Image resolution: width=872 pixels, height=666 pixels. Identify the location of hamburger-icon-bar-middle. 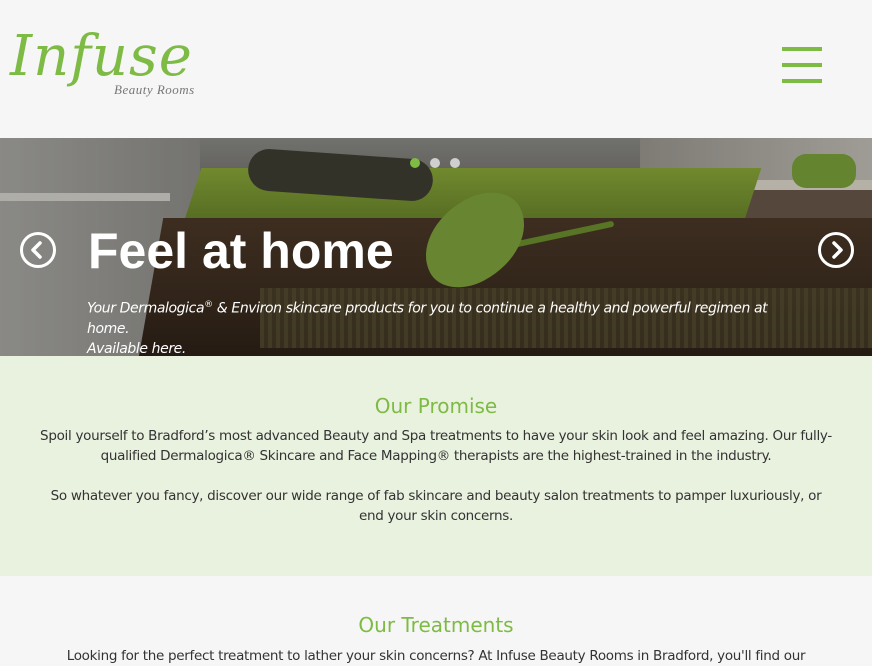
(802, 65).